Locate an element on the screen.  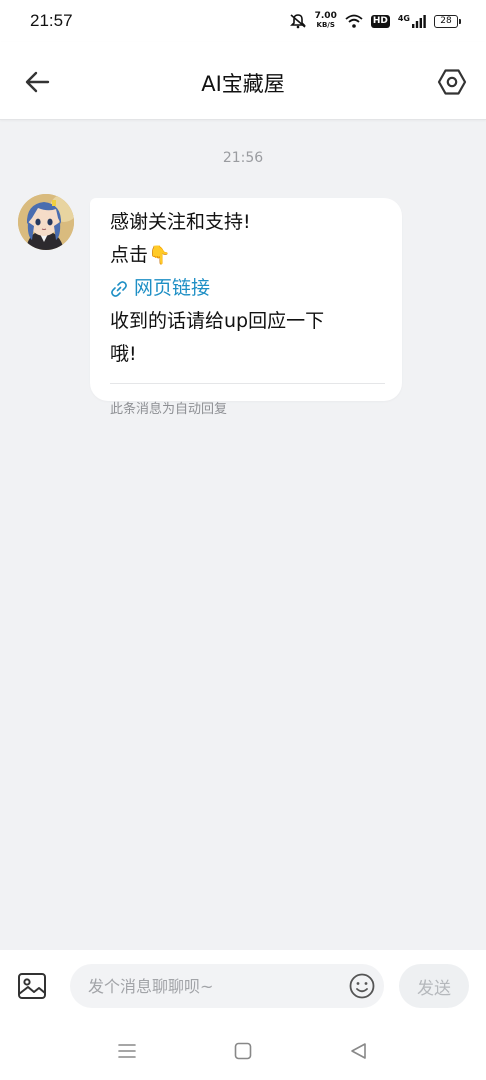
input-bar: 发送 is located at coordinates (243, 986).